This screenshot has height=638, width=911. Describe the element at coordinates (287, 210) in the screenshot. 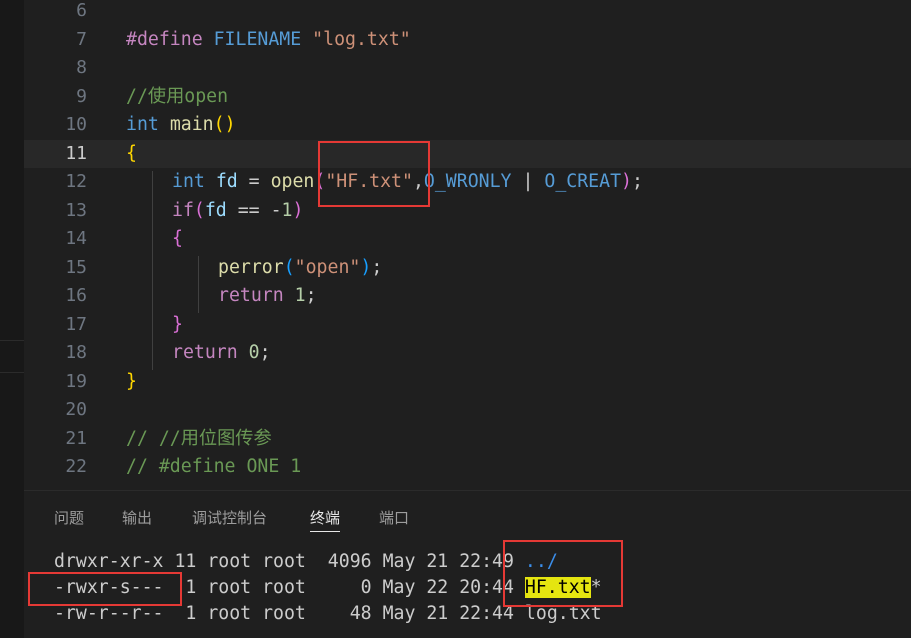

I see `token: 1` at that location.